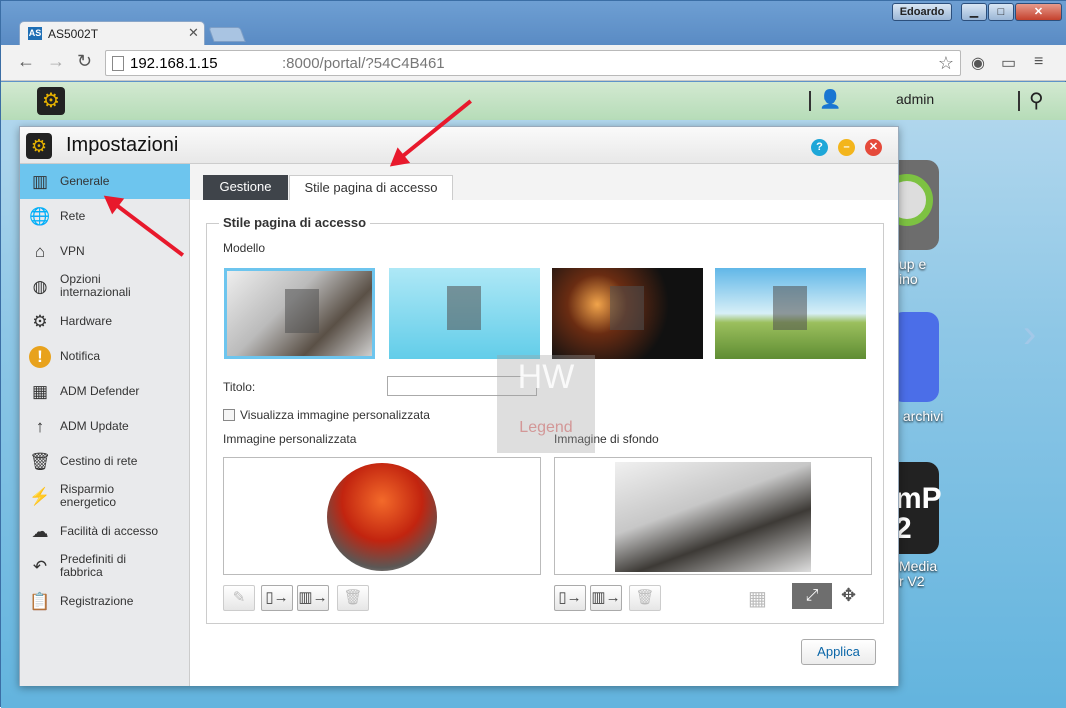  Describe the element at coordinates (645, 598) in the screenshot. I see `delete-bg-button: 🗑` at that location.